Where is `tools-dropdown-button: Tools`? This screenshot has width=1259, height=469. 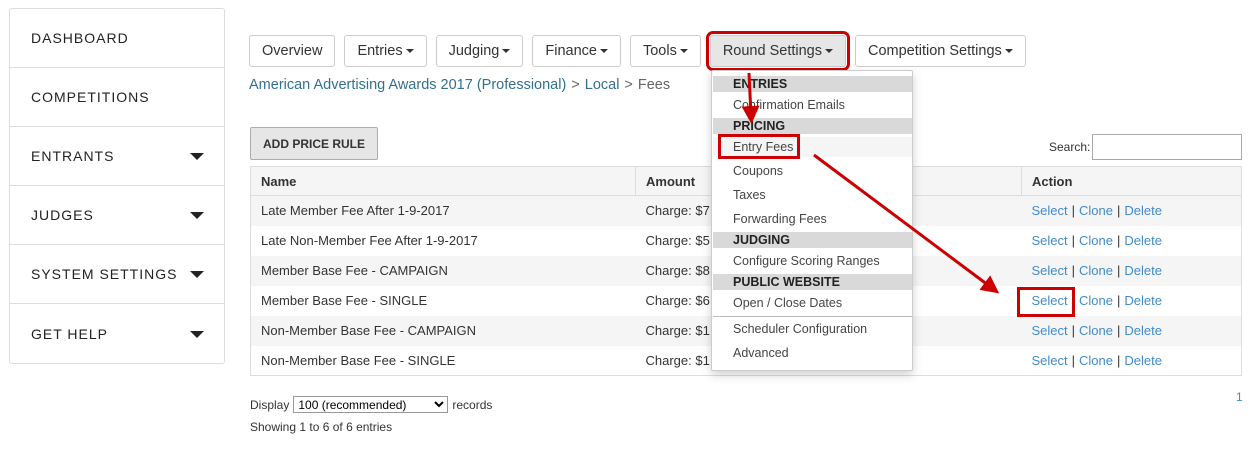 tools-dropdown-button: Tools is located at coordinates (665, 51).